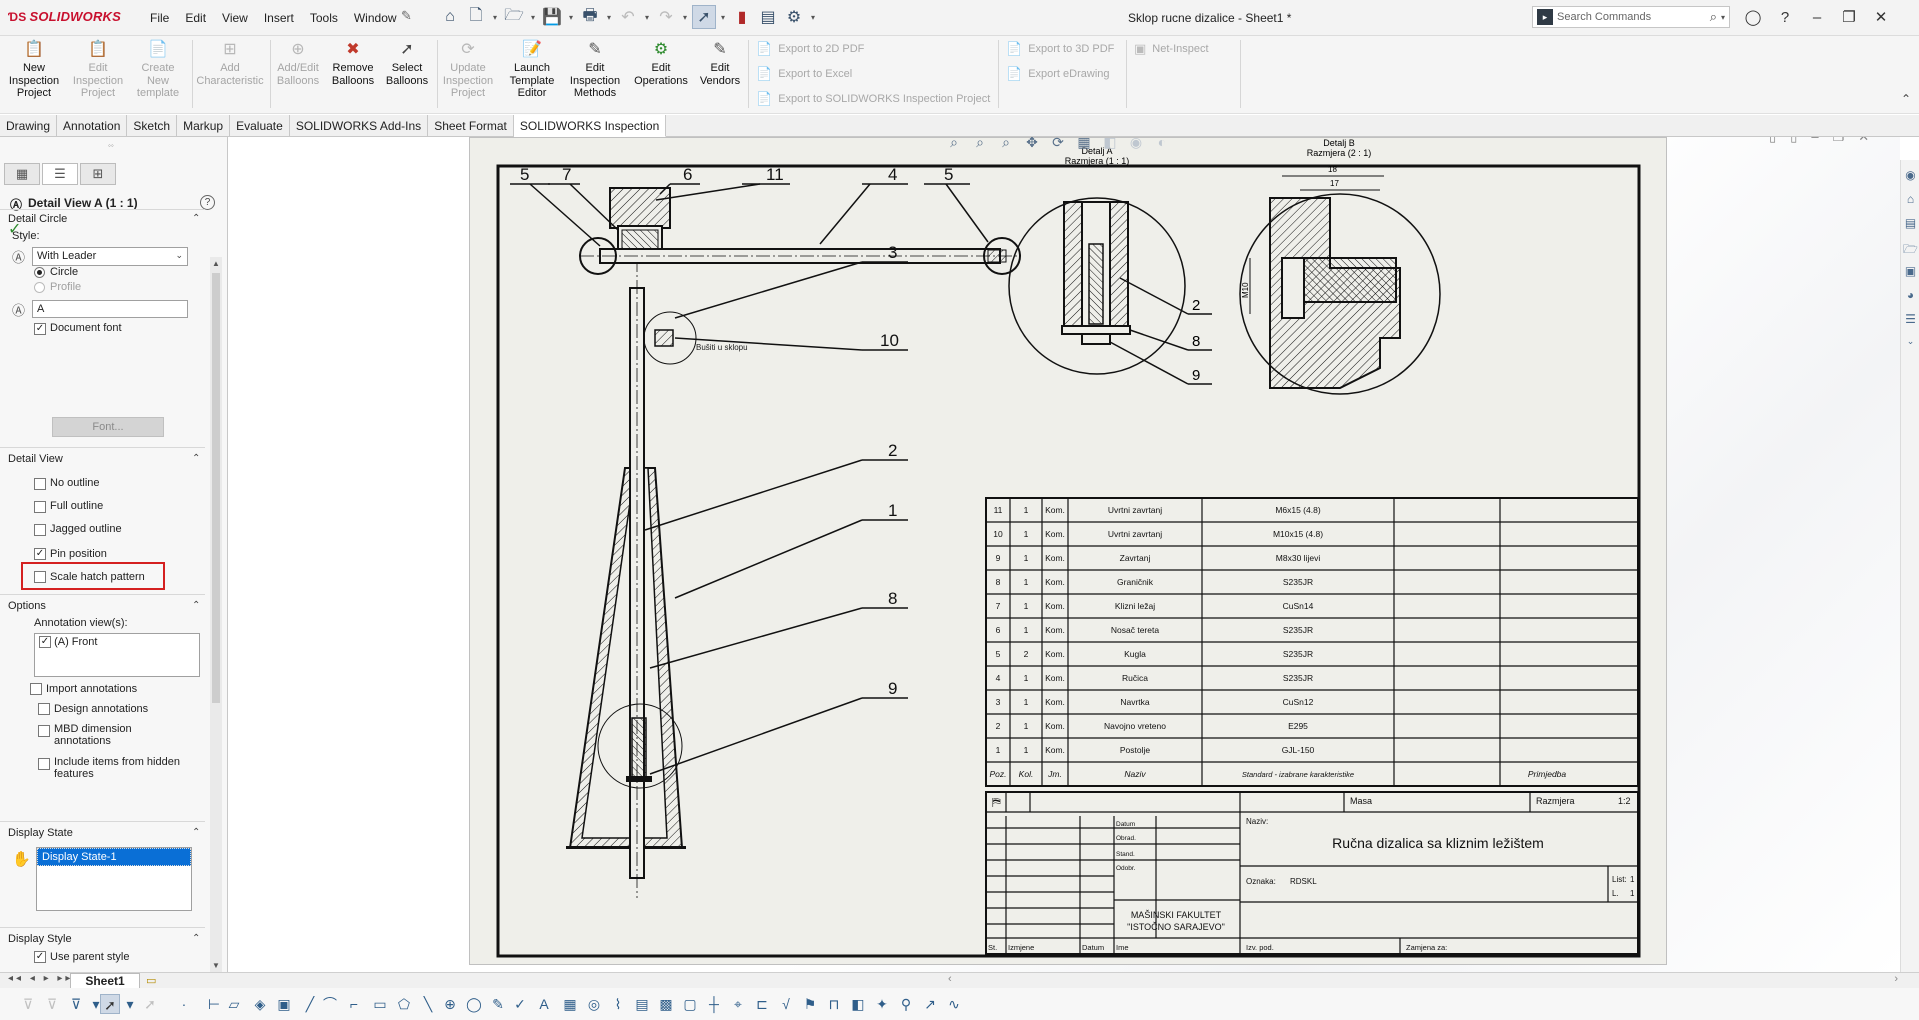  Describe the element at coordinates (533, 17) in the screenshot. I see `open-dropdown-icon: ▾` at that location.